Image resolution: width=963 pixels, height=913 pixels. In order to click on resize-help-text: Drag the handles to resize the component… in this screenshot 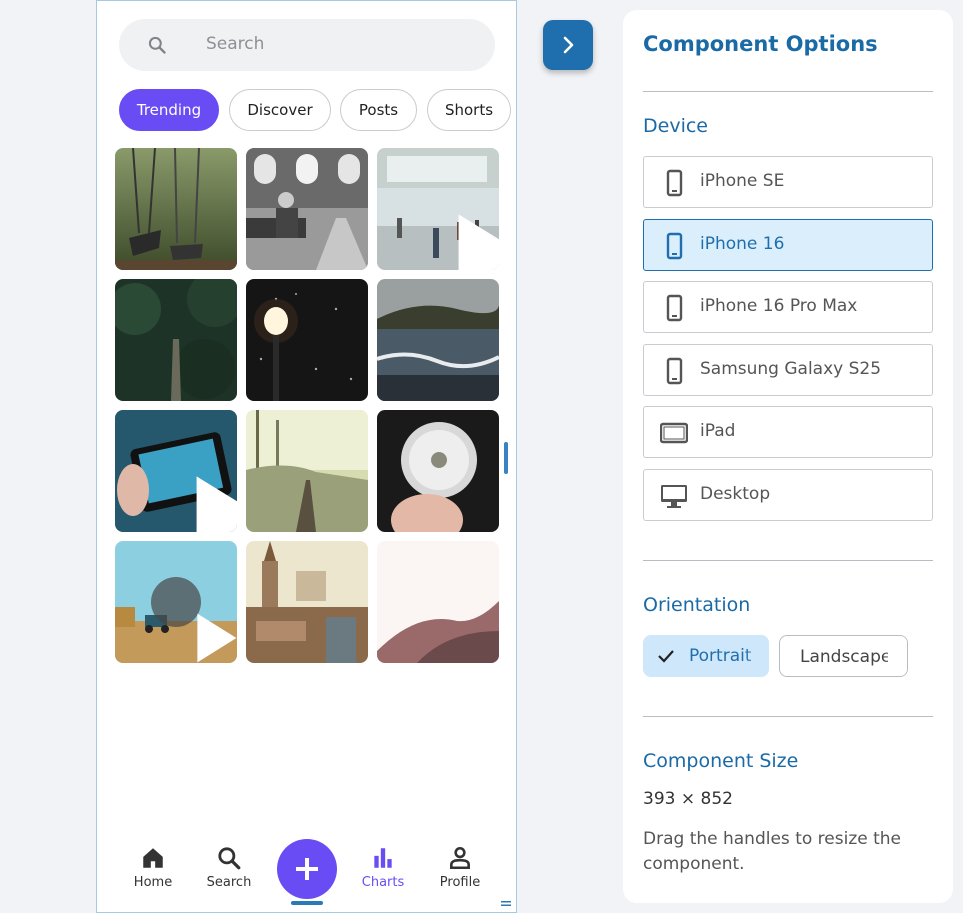, I will do `click(772, 851)`.